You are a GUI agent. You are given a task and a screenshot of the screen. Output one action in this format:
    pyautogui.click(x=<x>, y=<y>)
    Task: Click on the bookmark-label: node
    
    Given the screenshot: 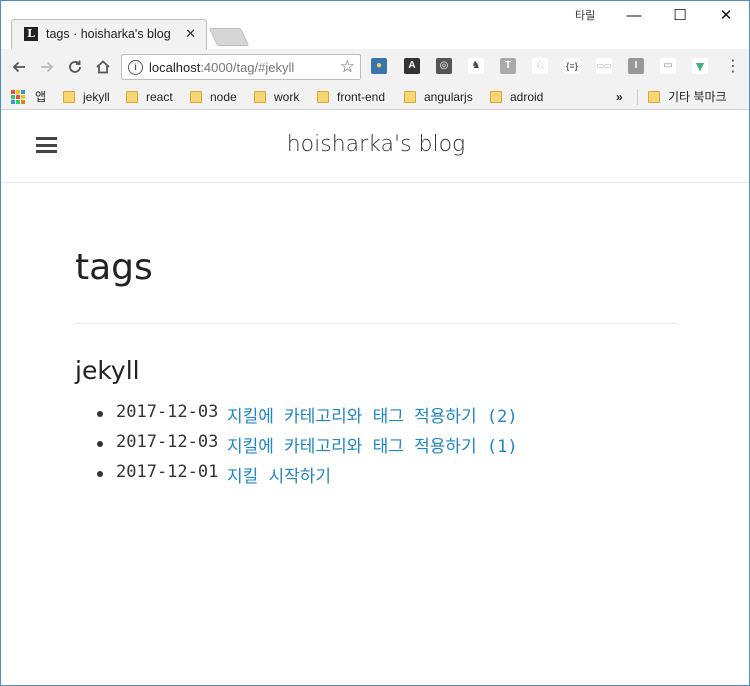 What is the action you would take?
    pyautogui.click(x=223, y=97)
    